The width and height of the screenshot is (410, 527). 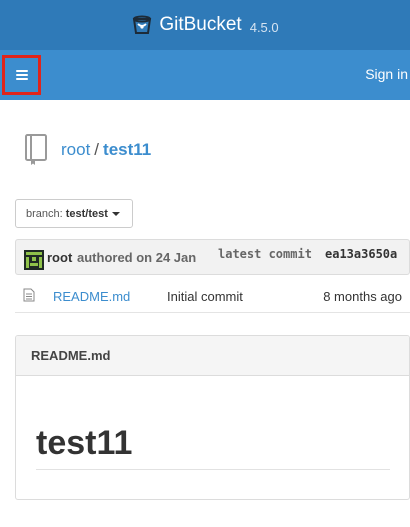 I want to click on hamburger-menu-icon, so click(x=21, y=75).